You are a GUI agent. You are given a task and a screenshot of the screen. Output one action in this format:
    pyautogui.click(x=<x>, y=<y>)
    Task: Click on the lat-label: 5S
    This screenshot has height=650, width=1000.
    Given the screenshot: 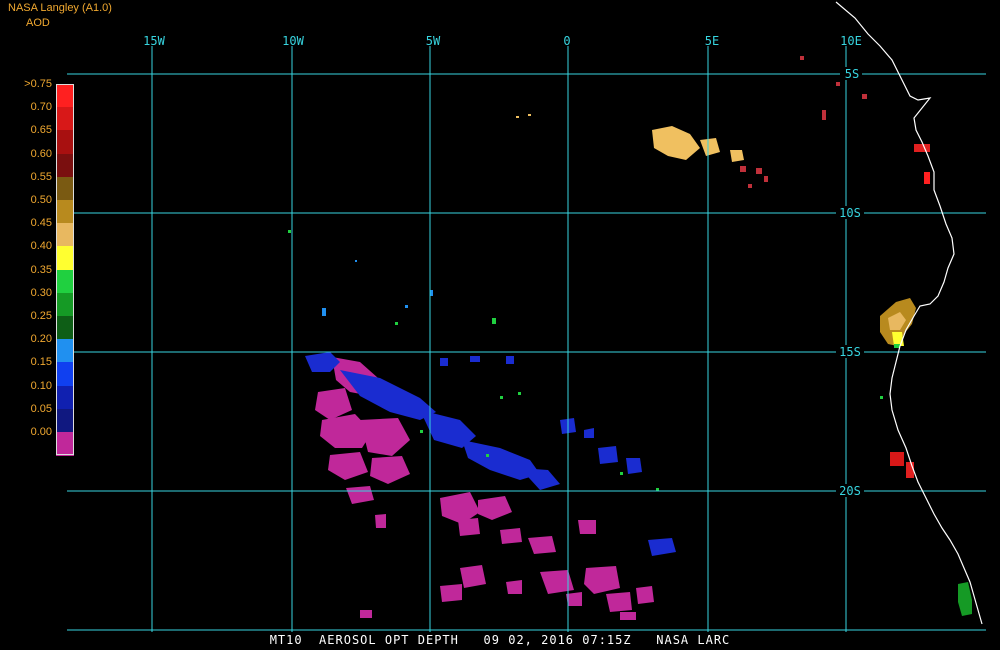 What is the action you would take?
    pyautogui.click(x=852, y=74)
    